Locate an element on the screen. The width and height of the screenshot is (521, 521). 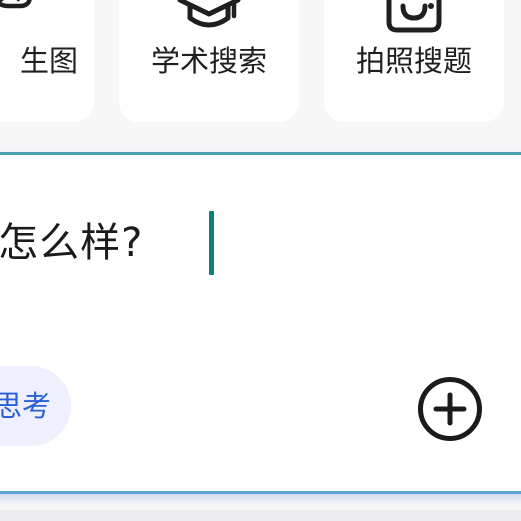
bottom-bar is located at coordinates (260, 515).